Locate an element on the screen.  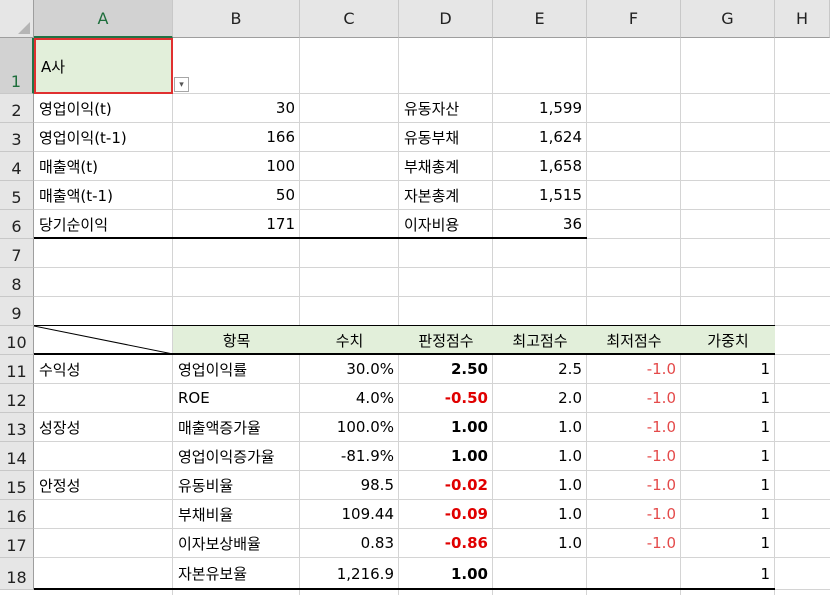
score-cell: 2.50 is located at coordinates (446, 369).